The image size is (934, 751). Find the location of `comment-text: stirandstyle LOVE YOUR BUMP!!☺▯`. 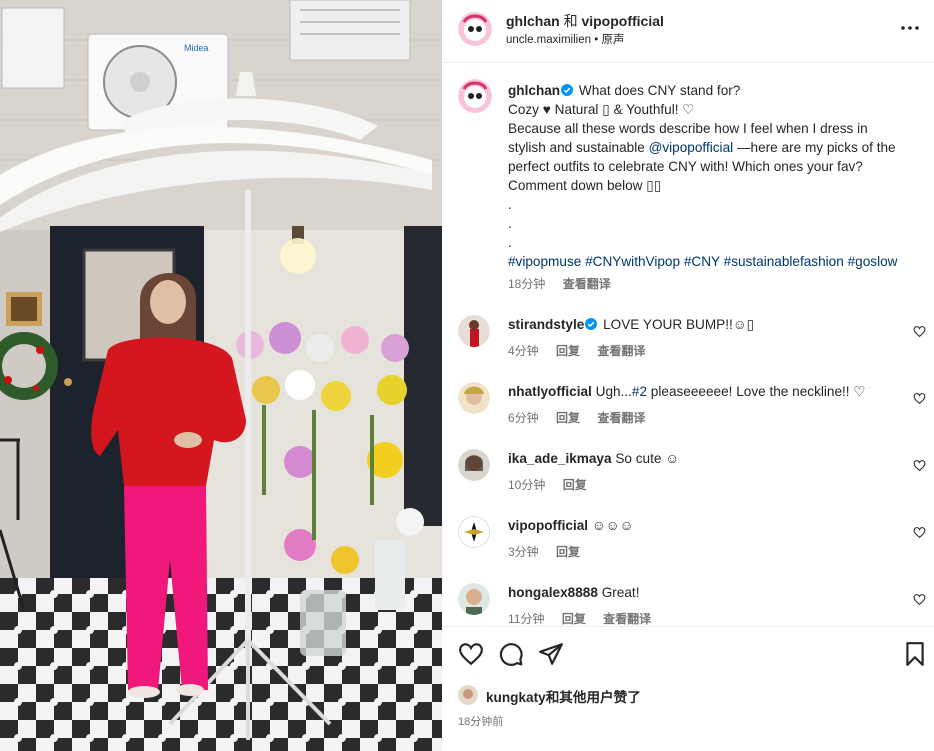

comment-text: stirandstyle LOVE YOUR BUMP!!☺▯ is located at coordinates (631, 325).